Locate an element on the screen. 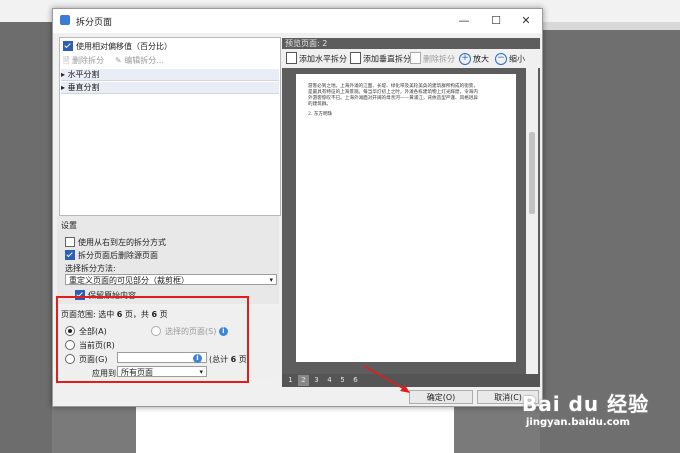  settings-label: 设置 is located at coordinates (69, 225).